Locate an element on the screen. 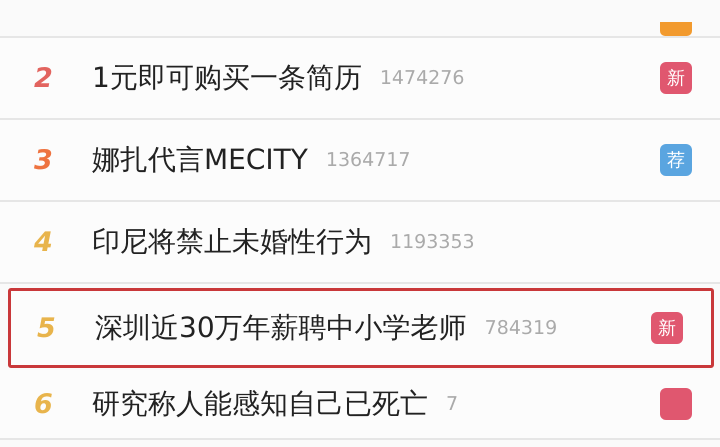 This screenshot has width=720, height=447. tag-badge: 荐 is located at coordinates (676, 160).